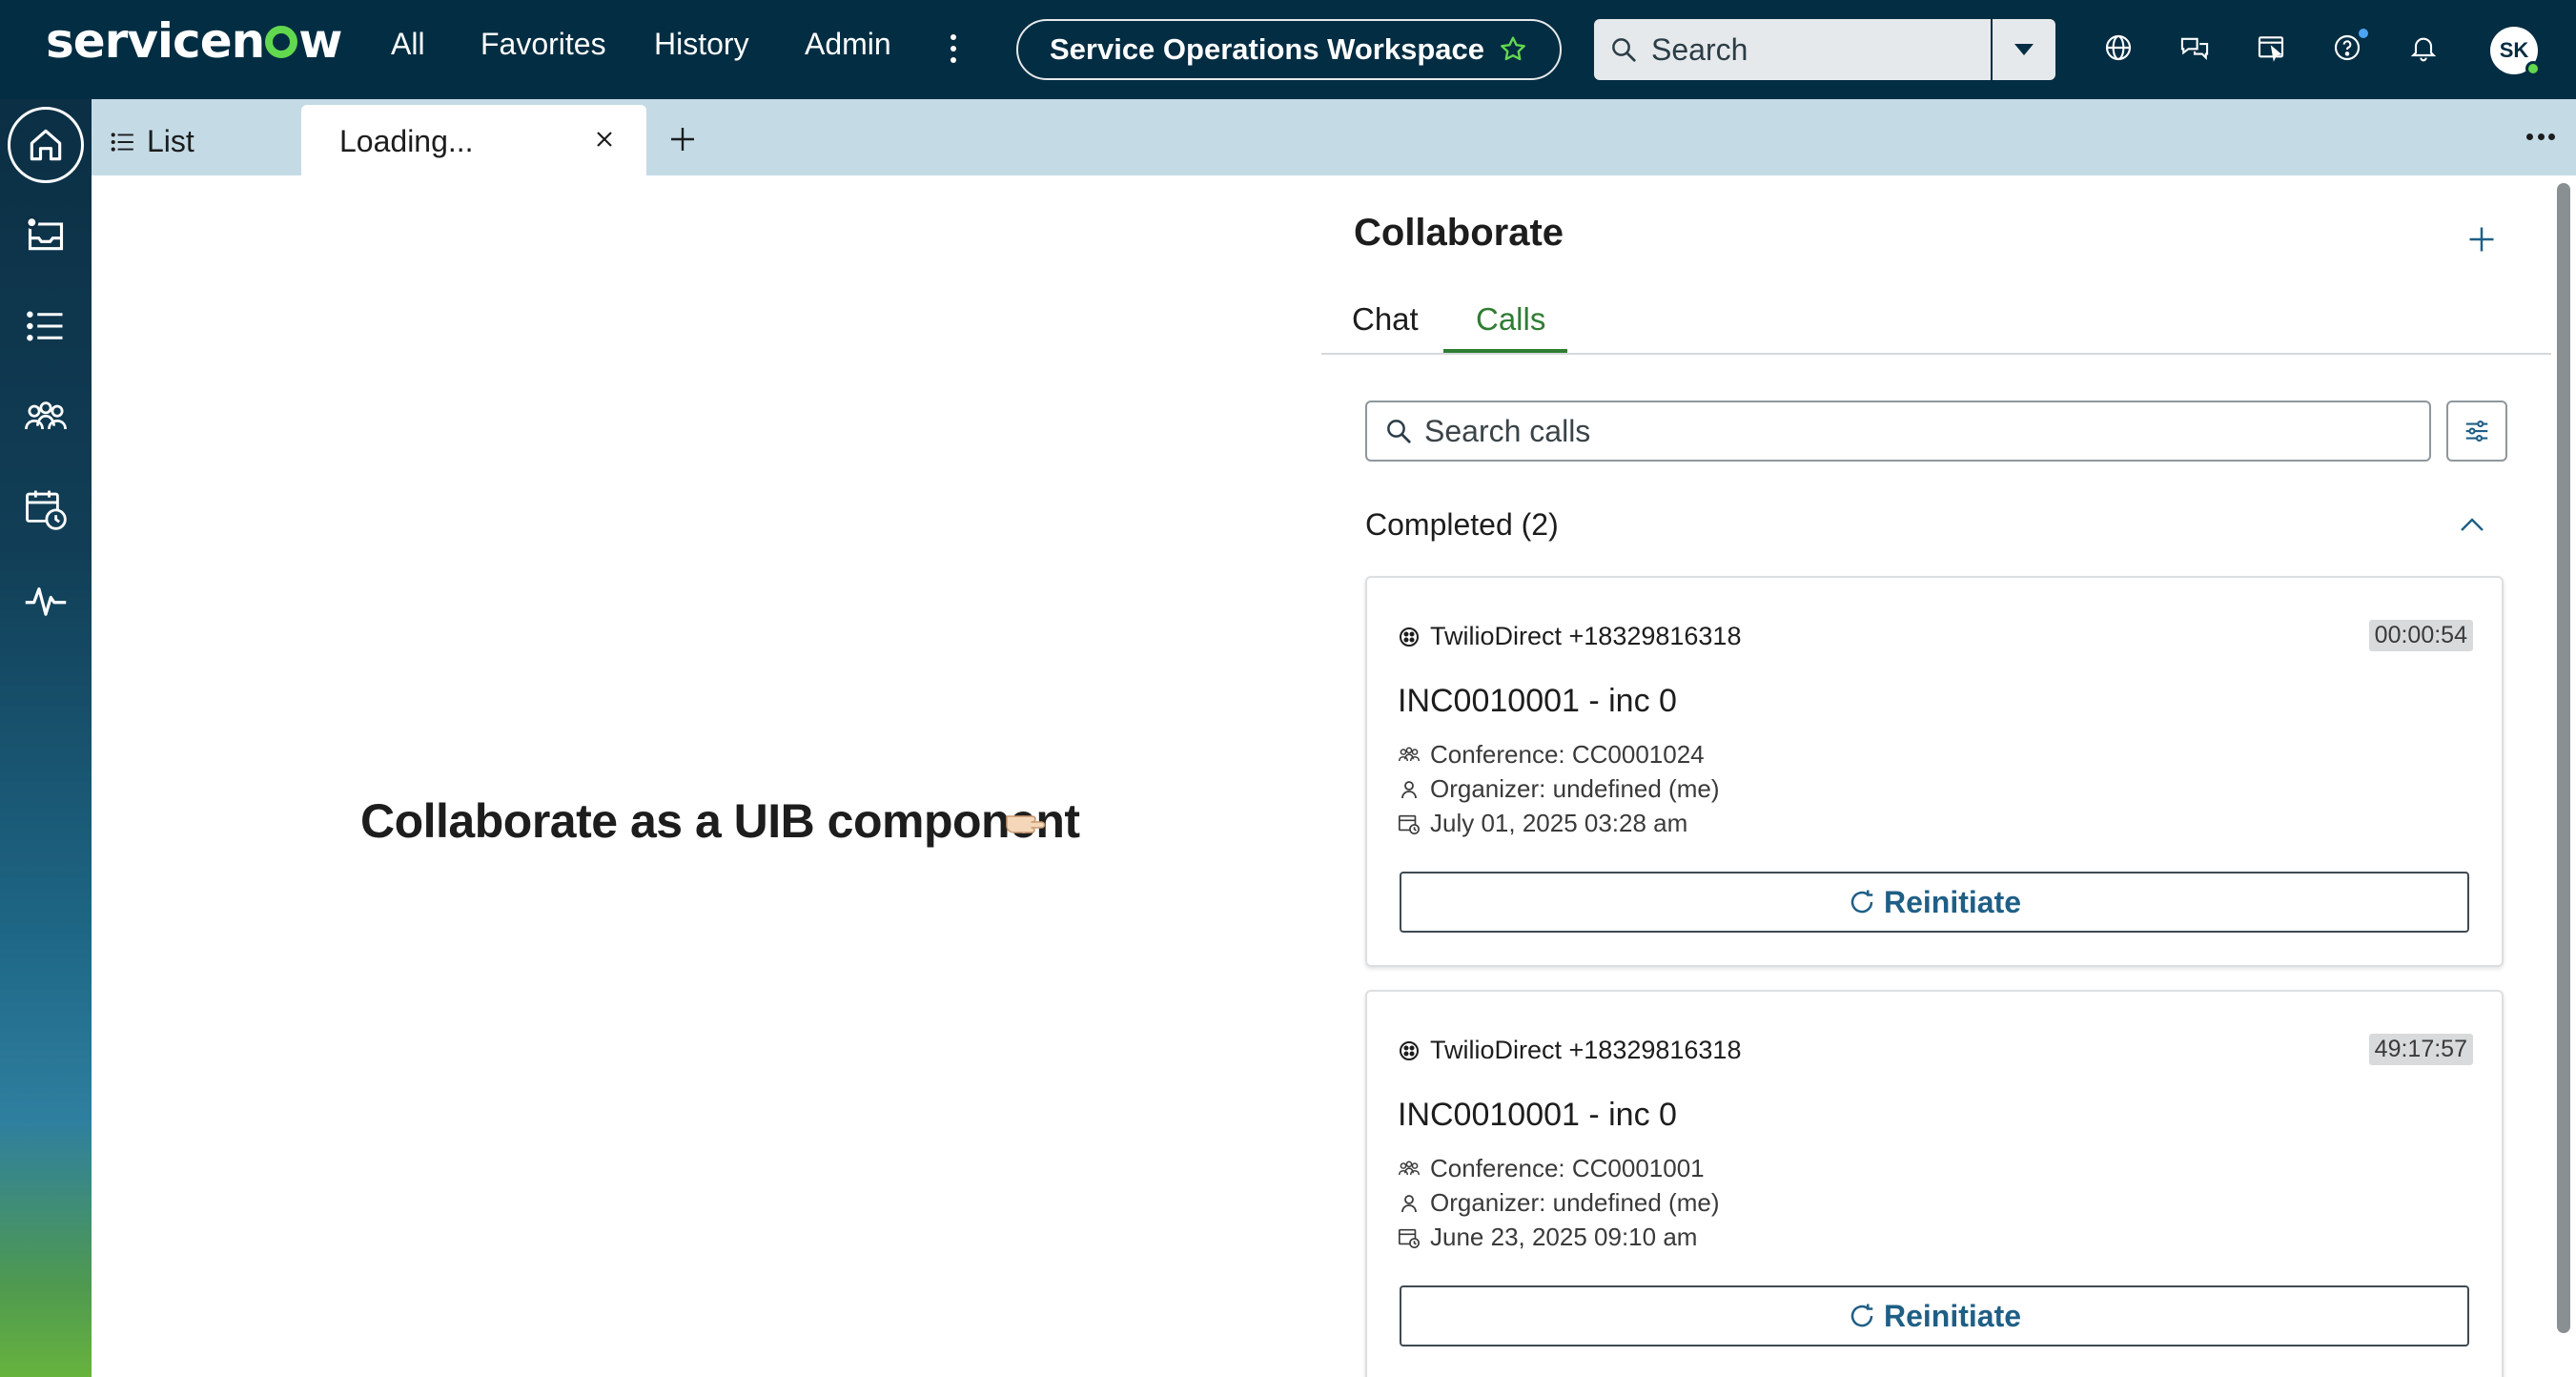 The height and width of the screenshot is (1377, 2576). I want to click on call-duration-badge: 49:17:57, so click(2420, 1049).